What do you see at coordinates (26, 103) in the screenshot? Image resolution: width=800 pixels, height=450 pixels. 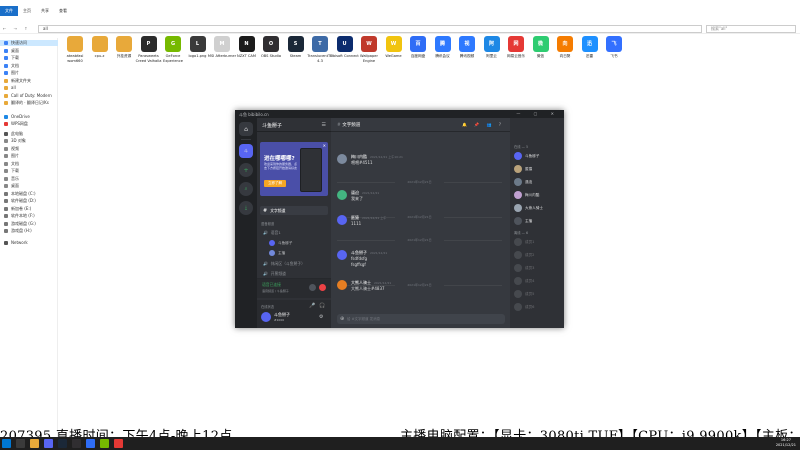 I see `sidebar-item: 翻译的 · 翻译日记/Ks` at bounding box center [26, 103].